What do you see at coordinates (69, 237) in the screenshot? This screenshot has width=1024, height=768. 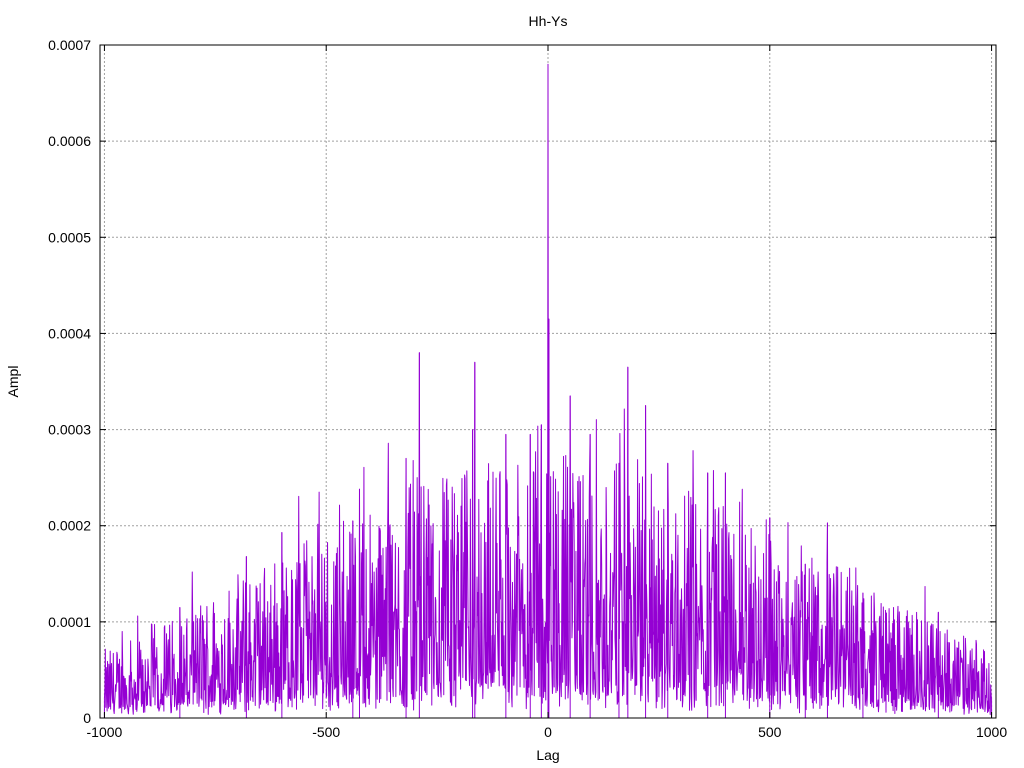 I see `y-tick-label: 0.0005` at bounding box center [69, 237].